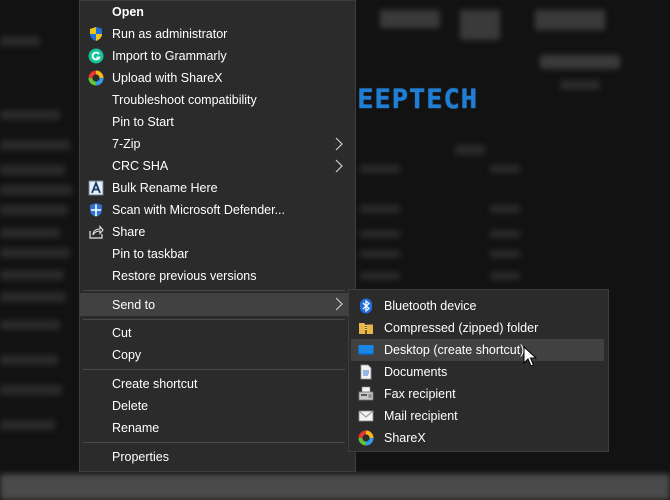 The image size is (670, 500). What do you see at coordinates (217, 355) in the screenshot?
I see `menu-item-copy: Copy` at bounding box center [217, 355].